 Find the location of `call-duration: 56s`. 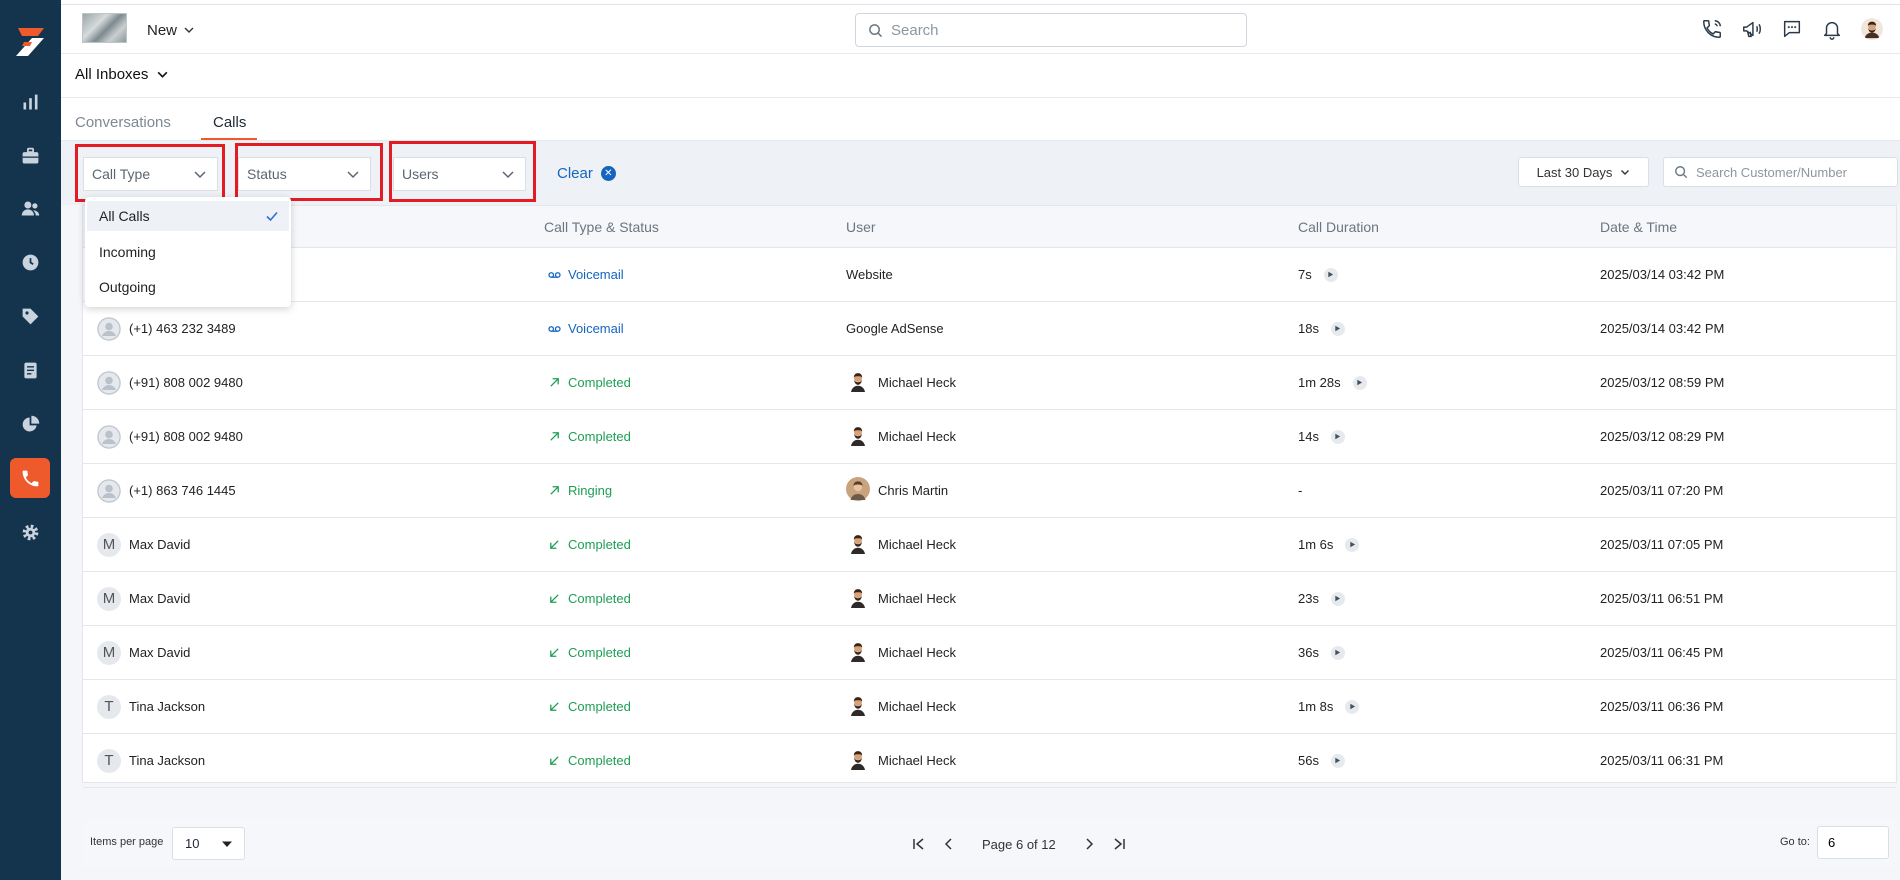

call-duration: 56s is located at coordinates (1308, 760).